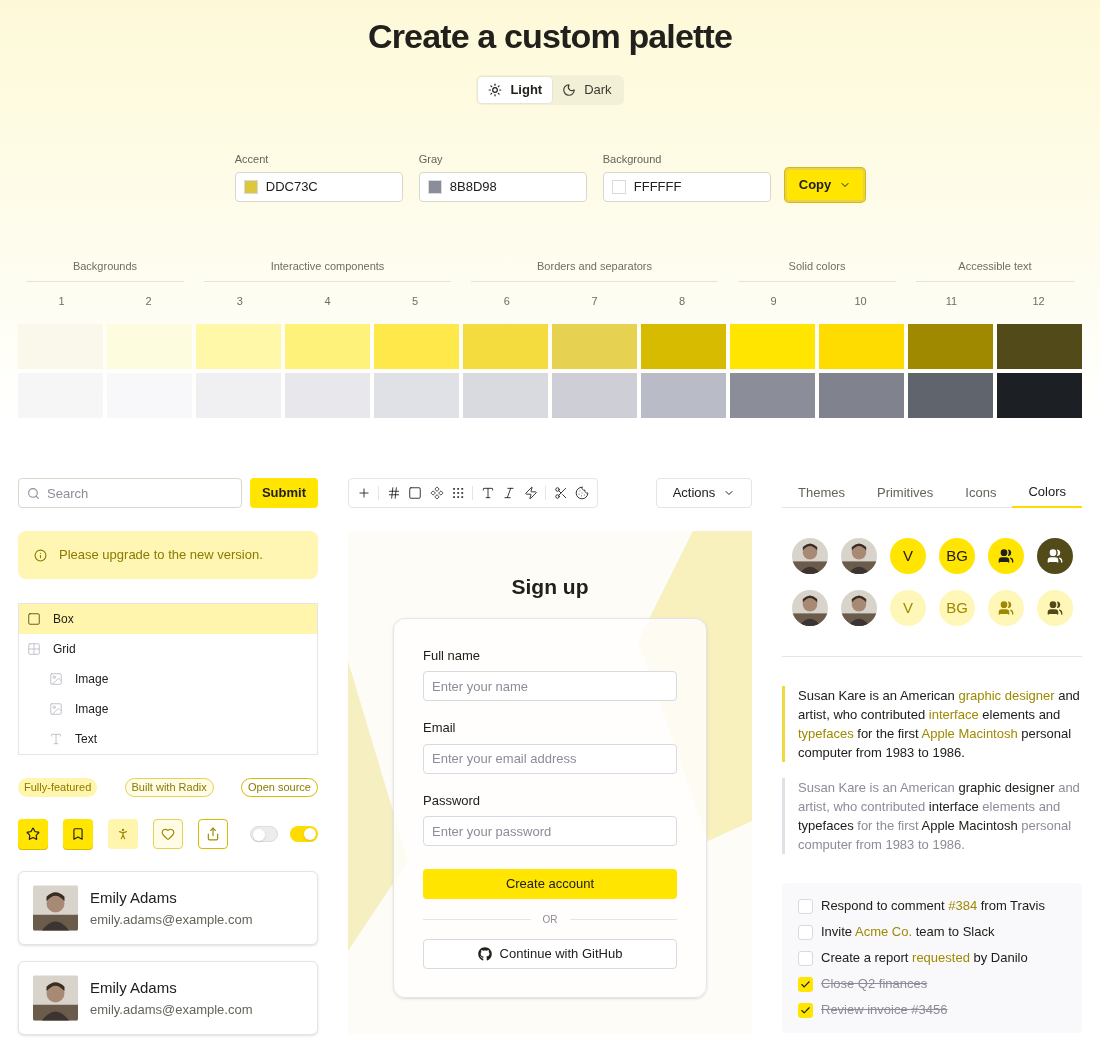  What do you see at coordinates (415, 493) in the screenshot?
I see `frame-icon` at bounding box center [415, 493].